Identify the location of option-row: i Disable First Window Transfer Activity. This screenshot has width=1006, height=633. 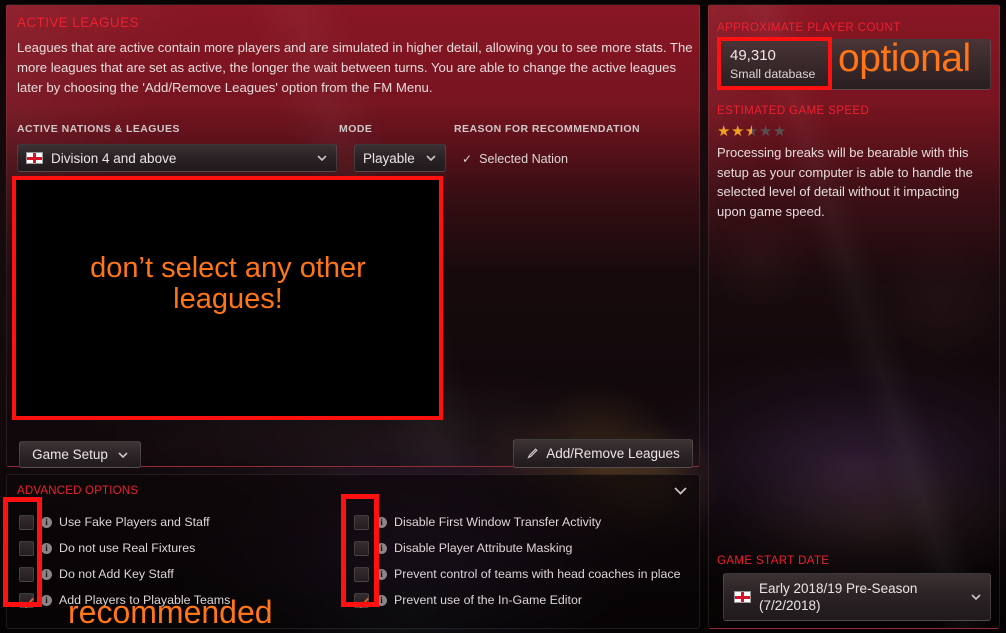
(517, 522).